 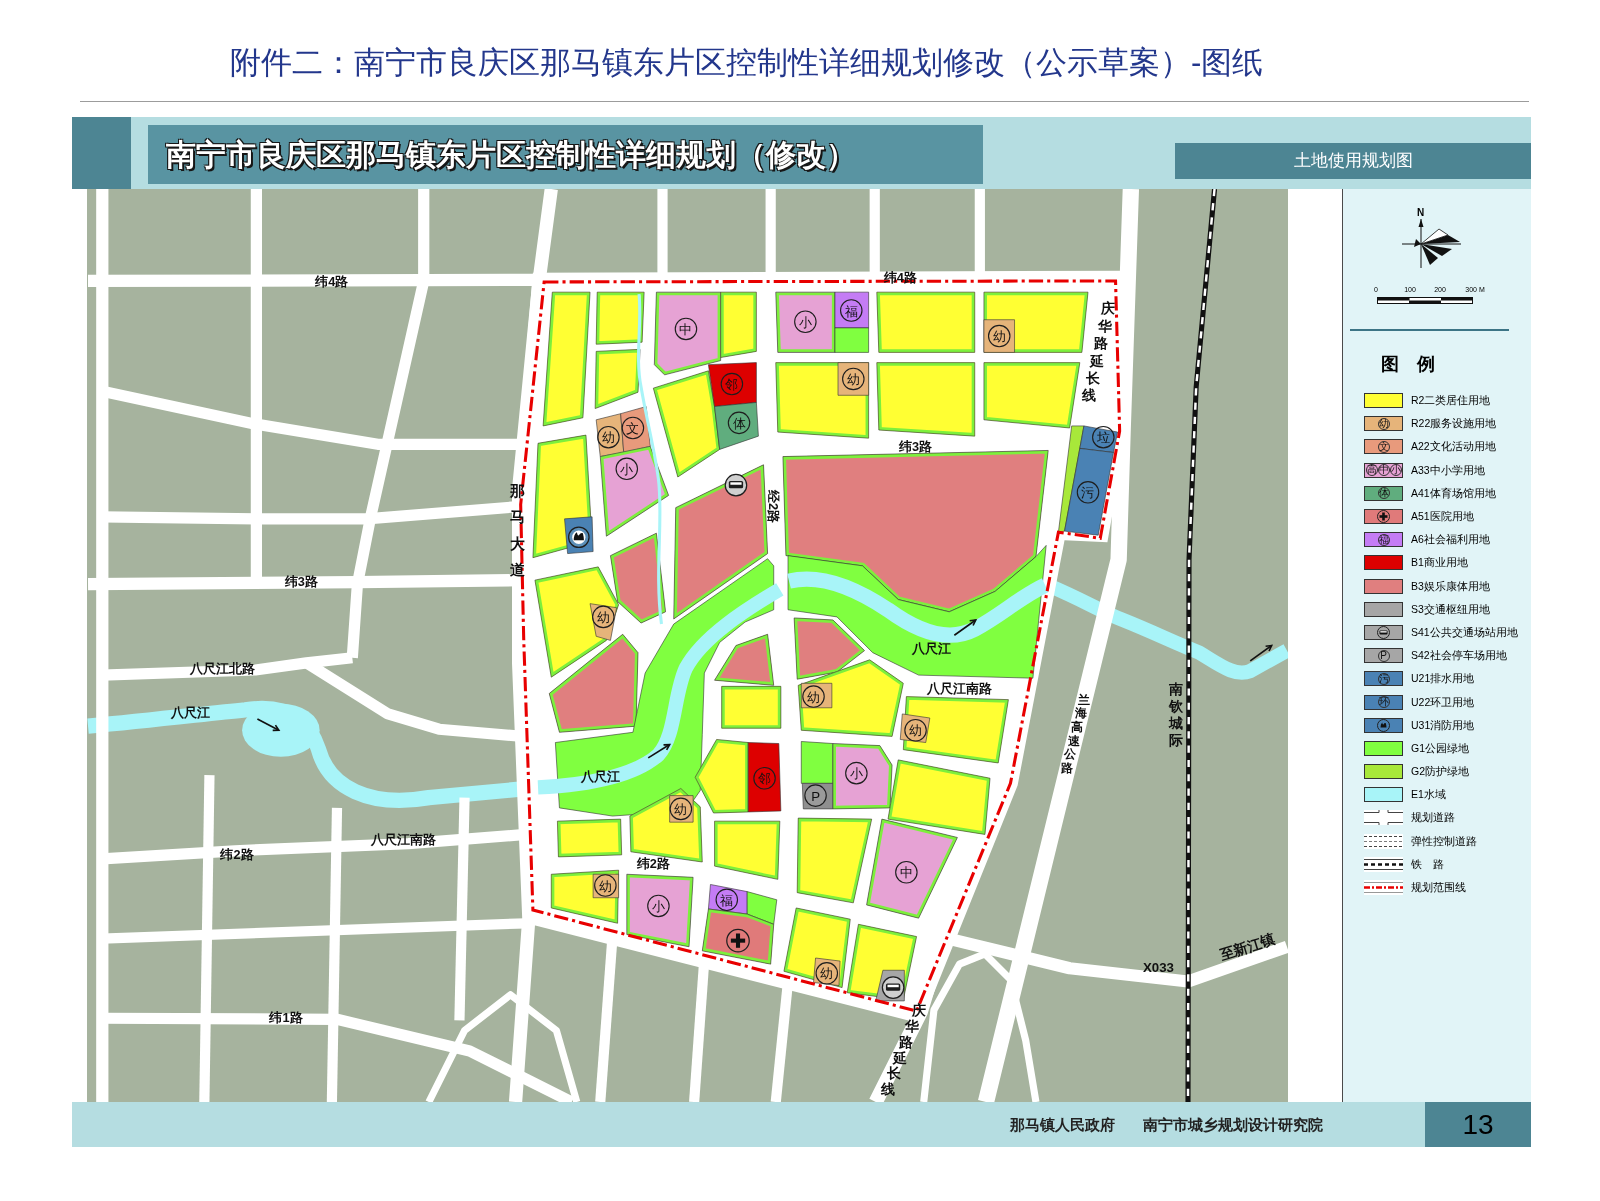 I want to click on road-name: X033, so click(x=1158, y=967).